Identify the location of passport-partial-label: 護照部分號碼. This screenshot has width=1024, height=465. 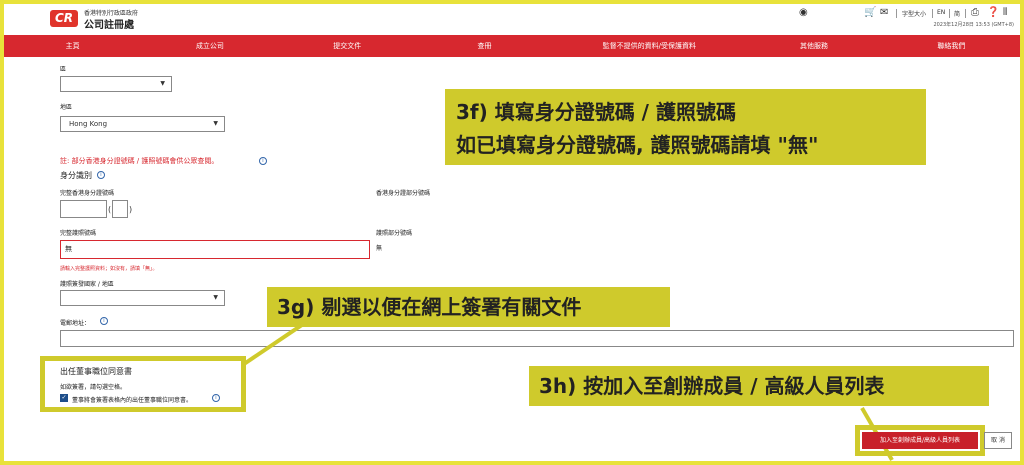
(394, 233).